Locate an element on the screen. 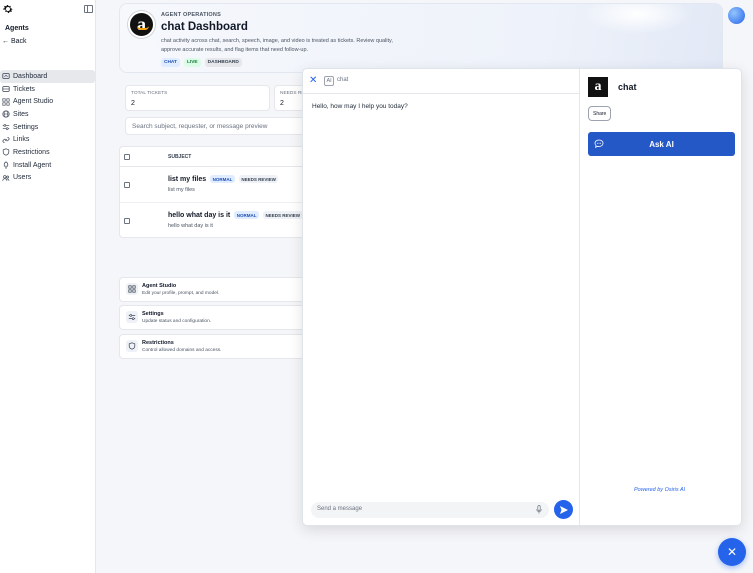  sidebar-item-label: Tickets is located at coordinates (24, 89).